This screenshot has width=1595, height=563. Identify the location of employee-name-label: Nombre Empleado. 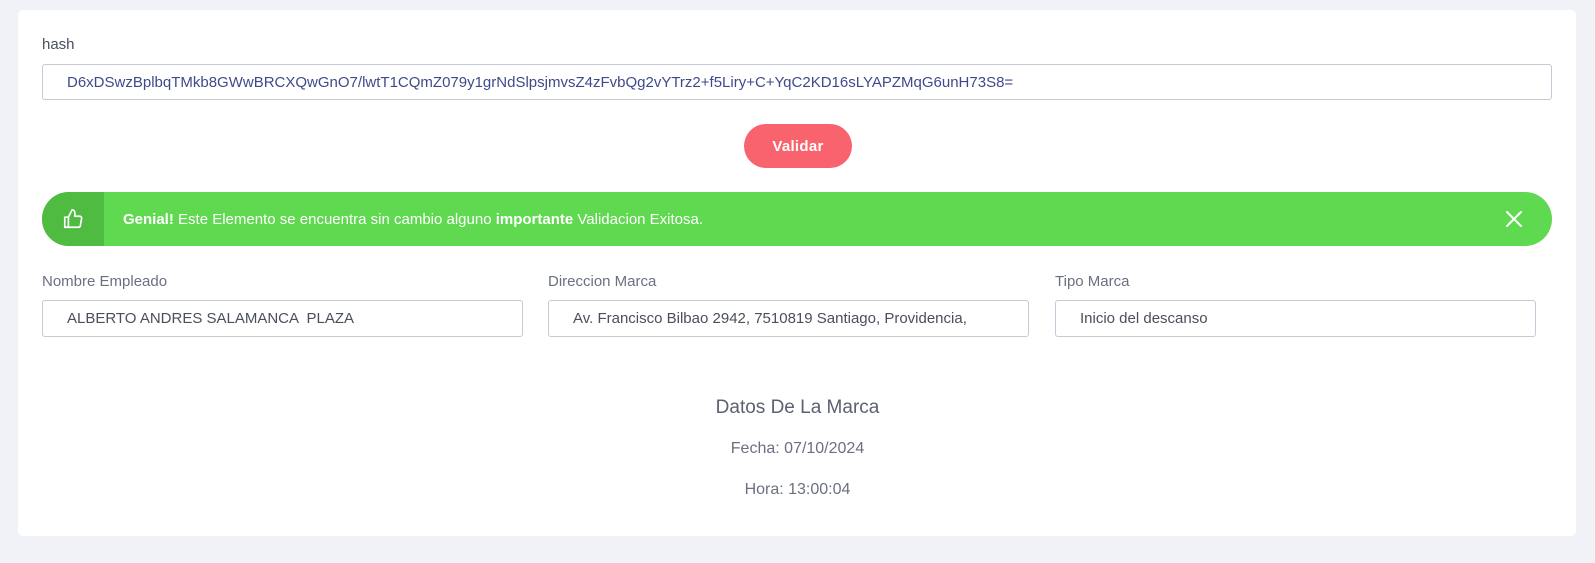
(105, 281).